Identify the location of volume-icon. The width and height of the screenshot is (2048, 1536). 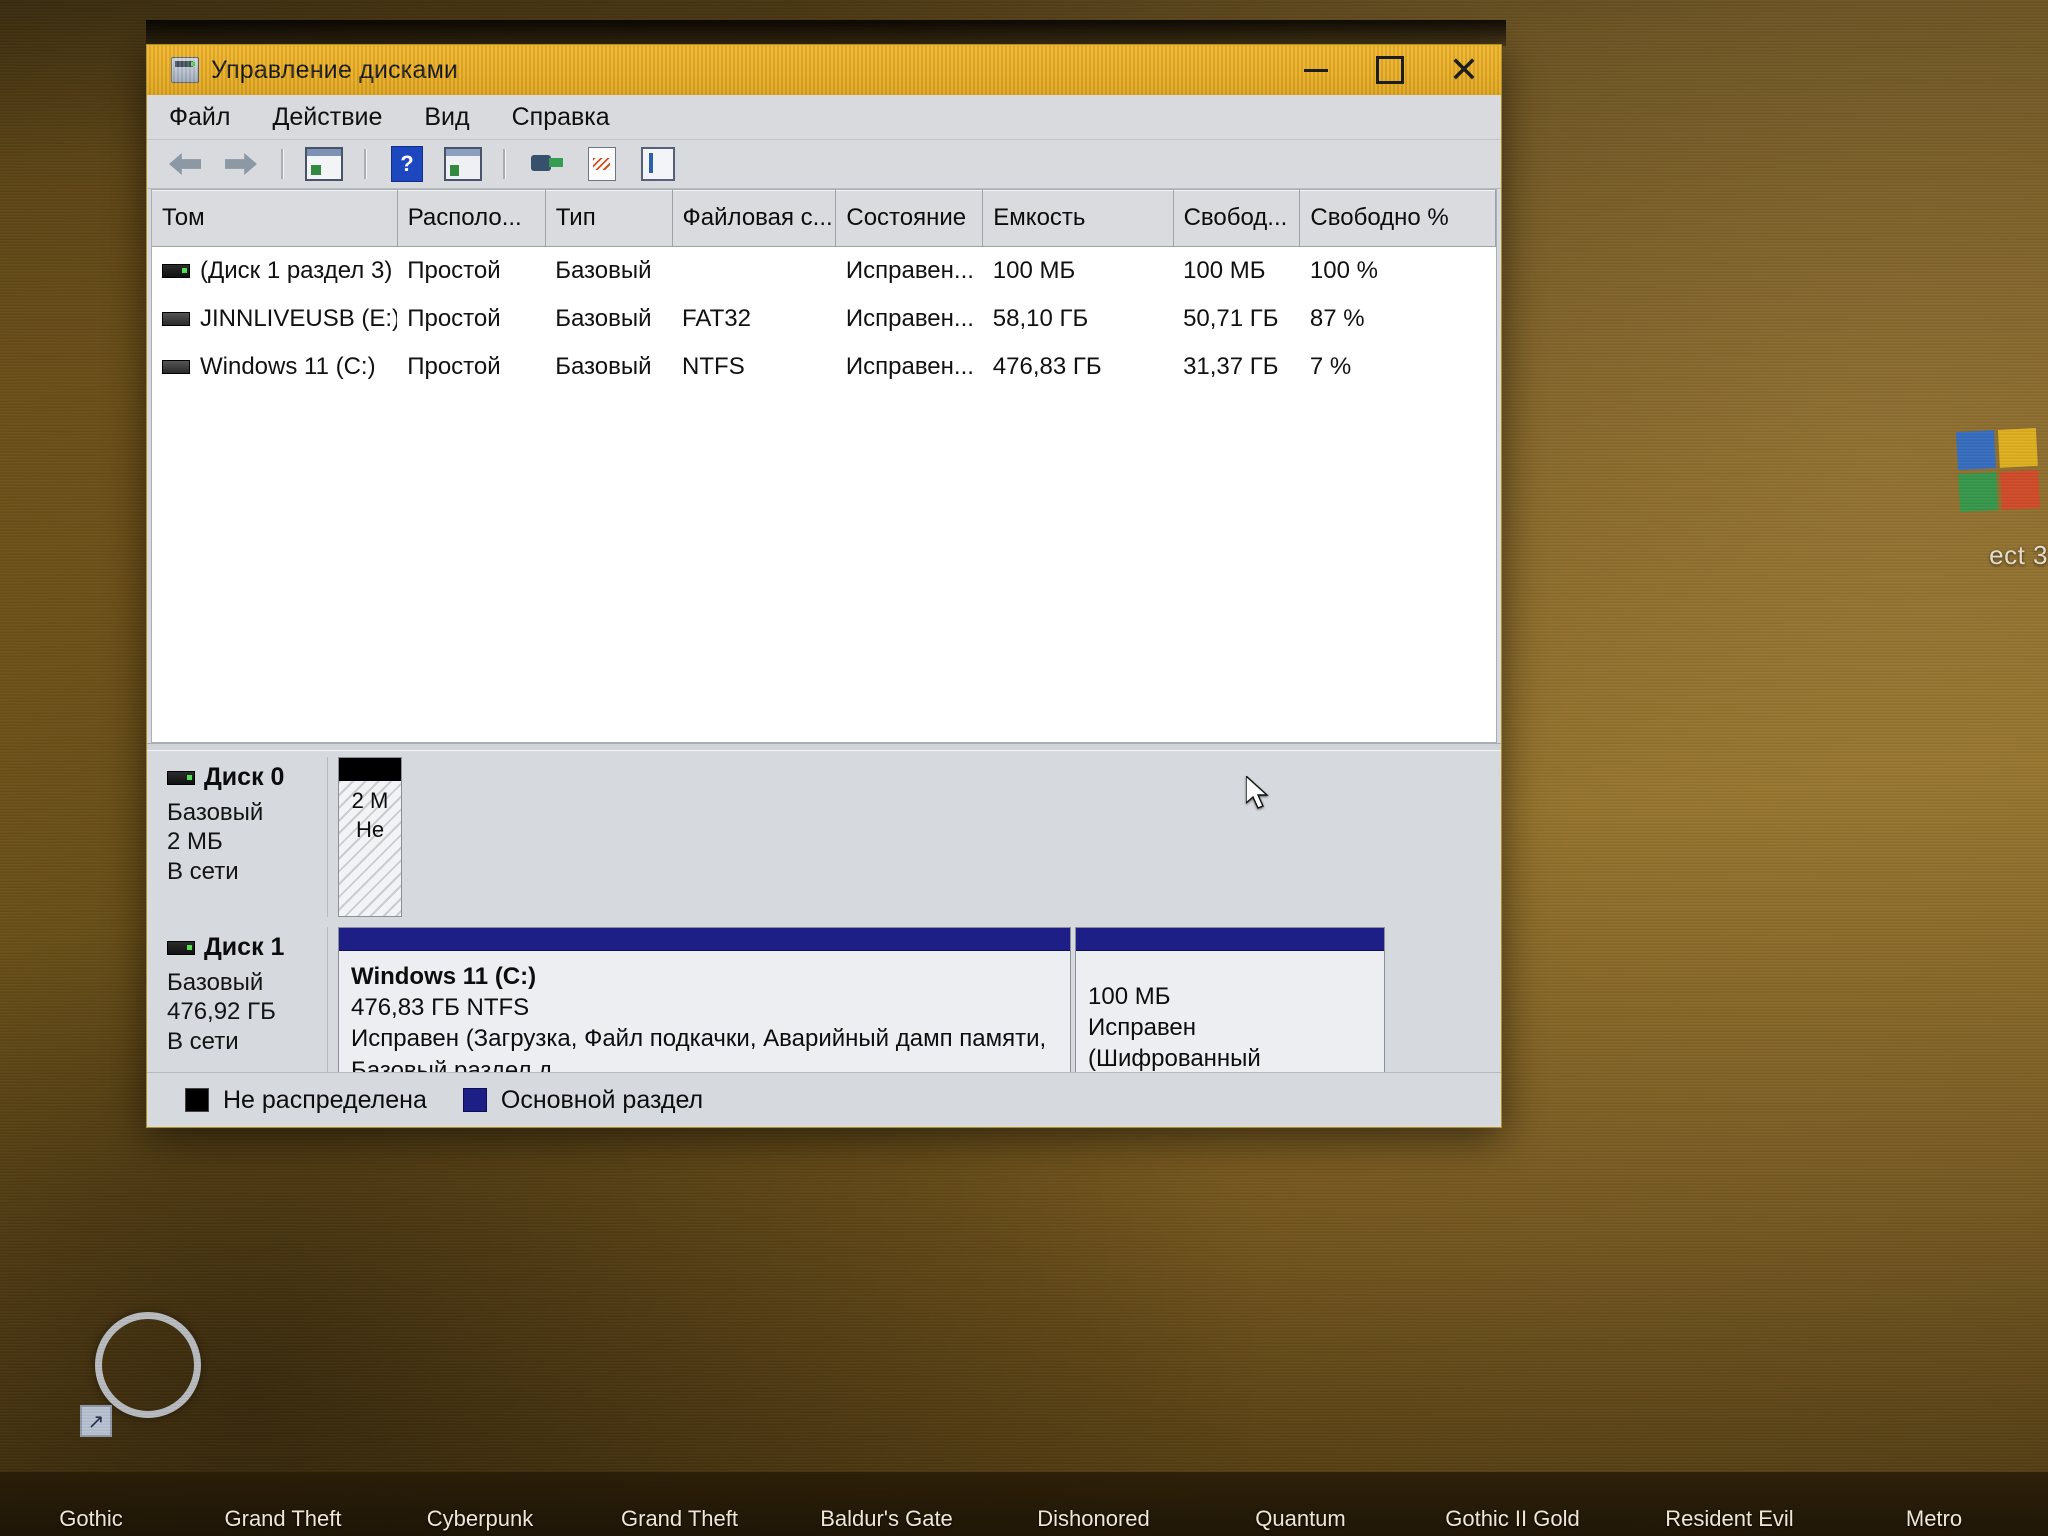
(176, 271).